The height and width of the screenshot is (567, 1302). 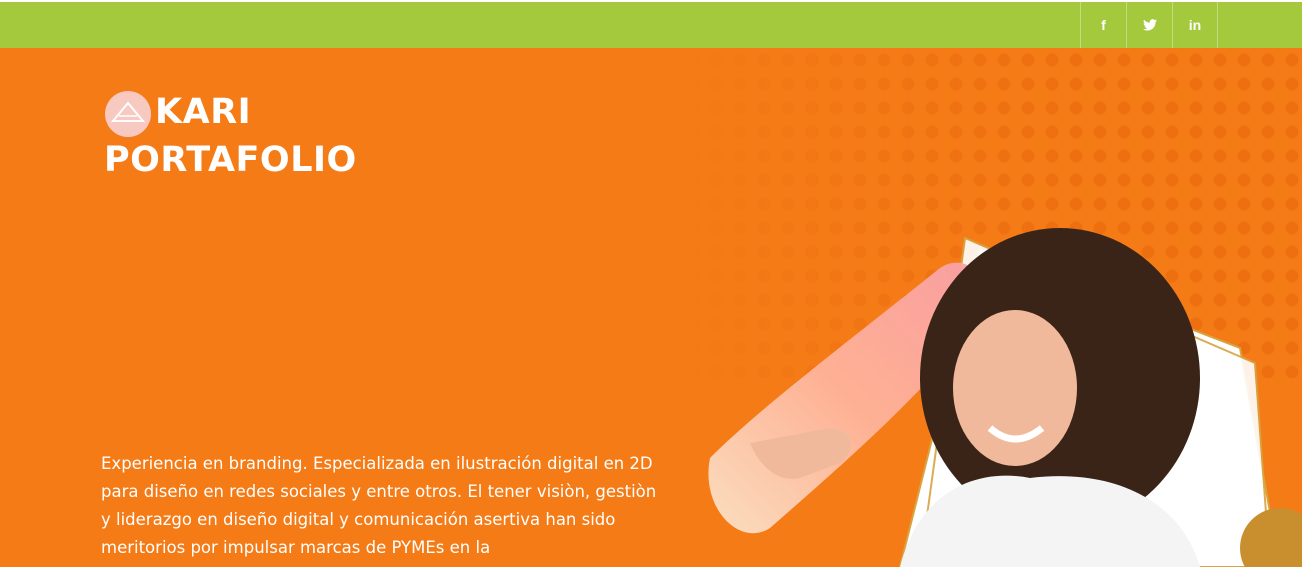 What do you see at coordinates (651, 24) in the screenshot?
I see `top-bar: f in` at bounding box center [651, 24].